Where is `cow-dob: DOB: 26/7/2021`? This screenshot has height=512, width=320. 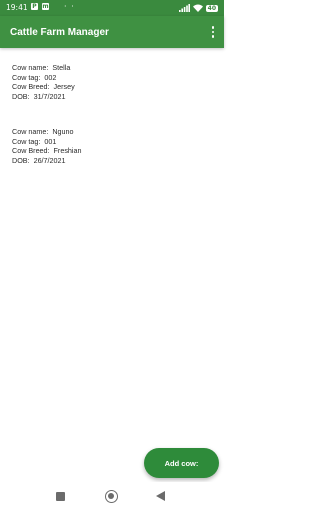
cow-dob: DOB: 26/7/2021 is located at coordinates (39, 161).